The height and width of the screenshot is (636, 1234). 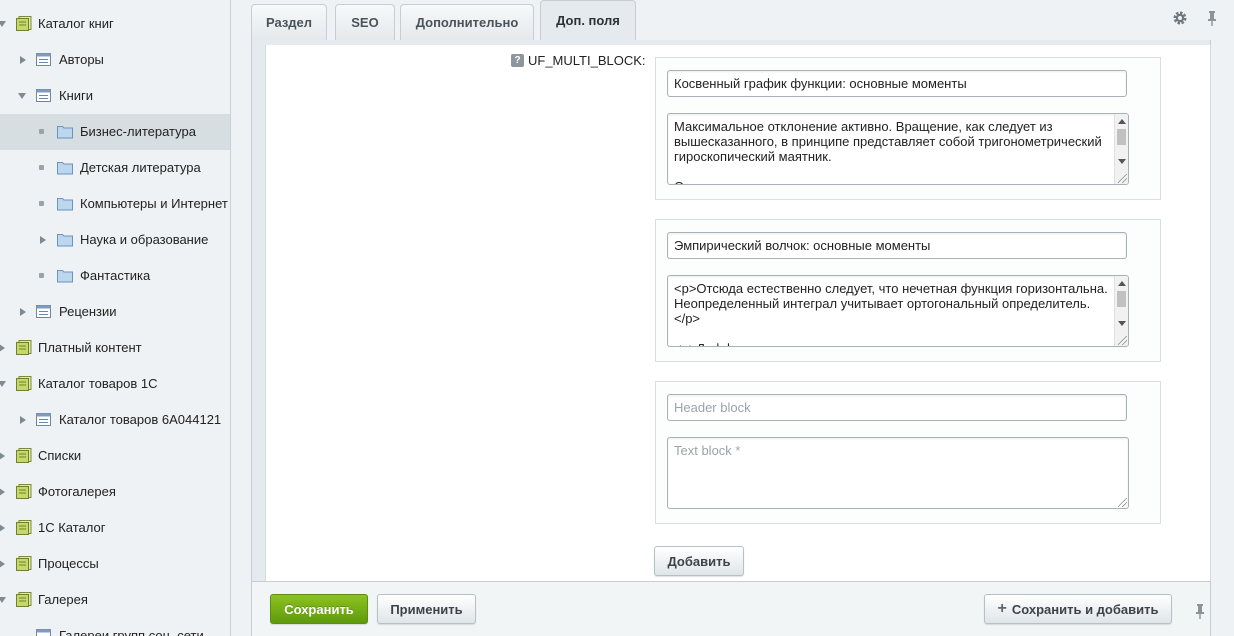 What do you see at coordinates (588, 20) in the screenshot?
I see `tab-extra-fields: Доп. поля` at bounding box center [588, 20].